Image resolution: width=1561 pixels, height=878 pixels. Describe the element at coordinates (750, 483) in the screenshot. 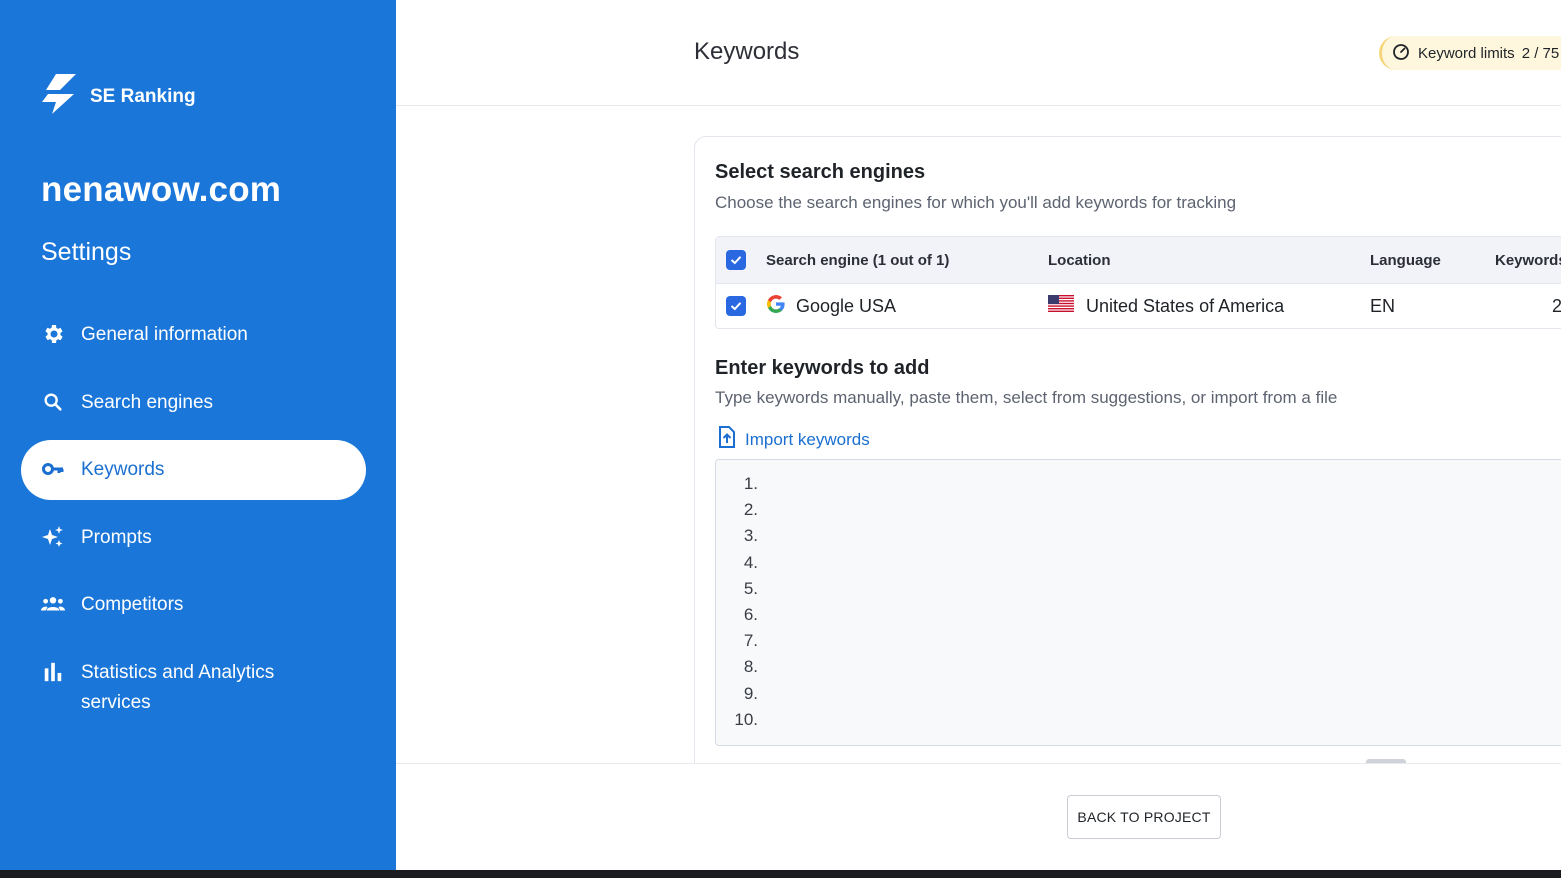

I see `line-number: 1.` at that location.